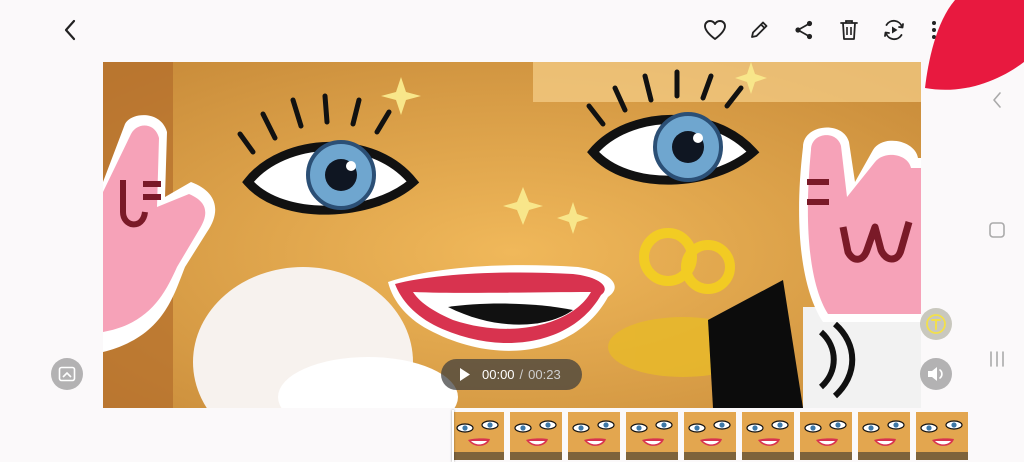  I want to click on recents-icon, so click(997, 359).